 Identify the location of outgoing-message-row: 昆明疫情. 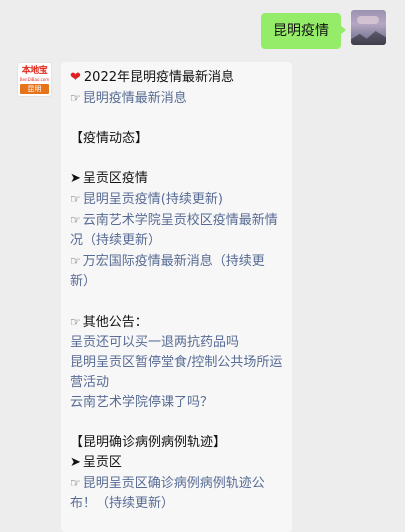
(323, 29).